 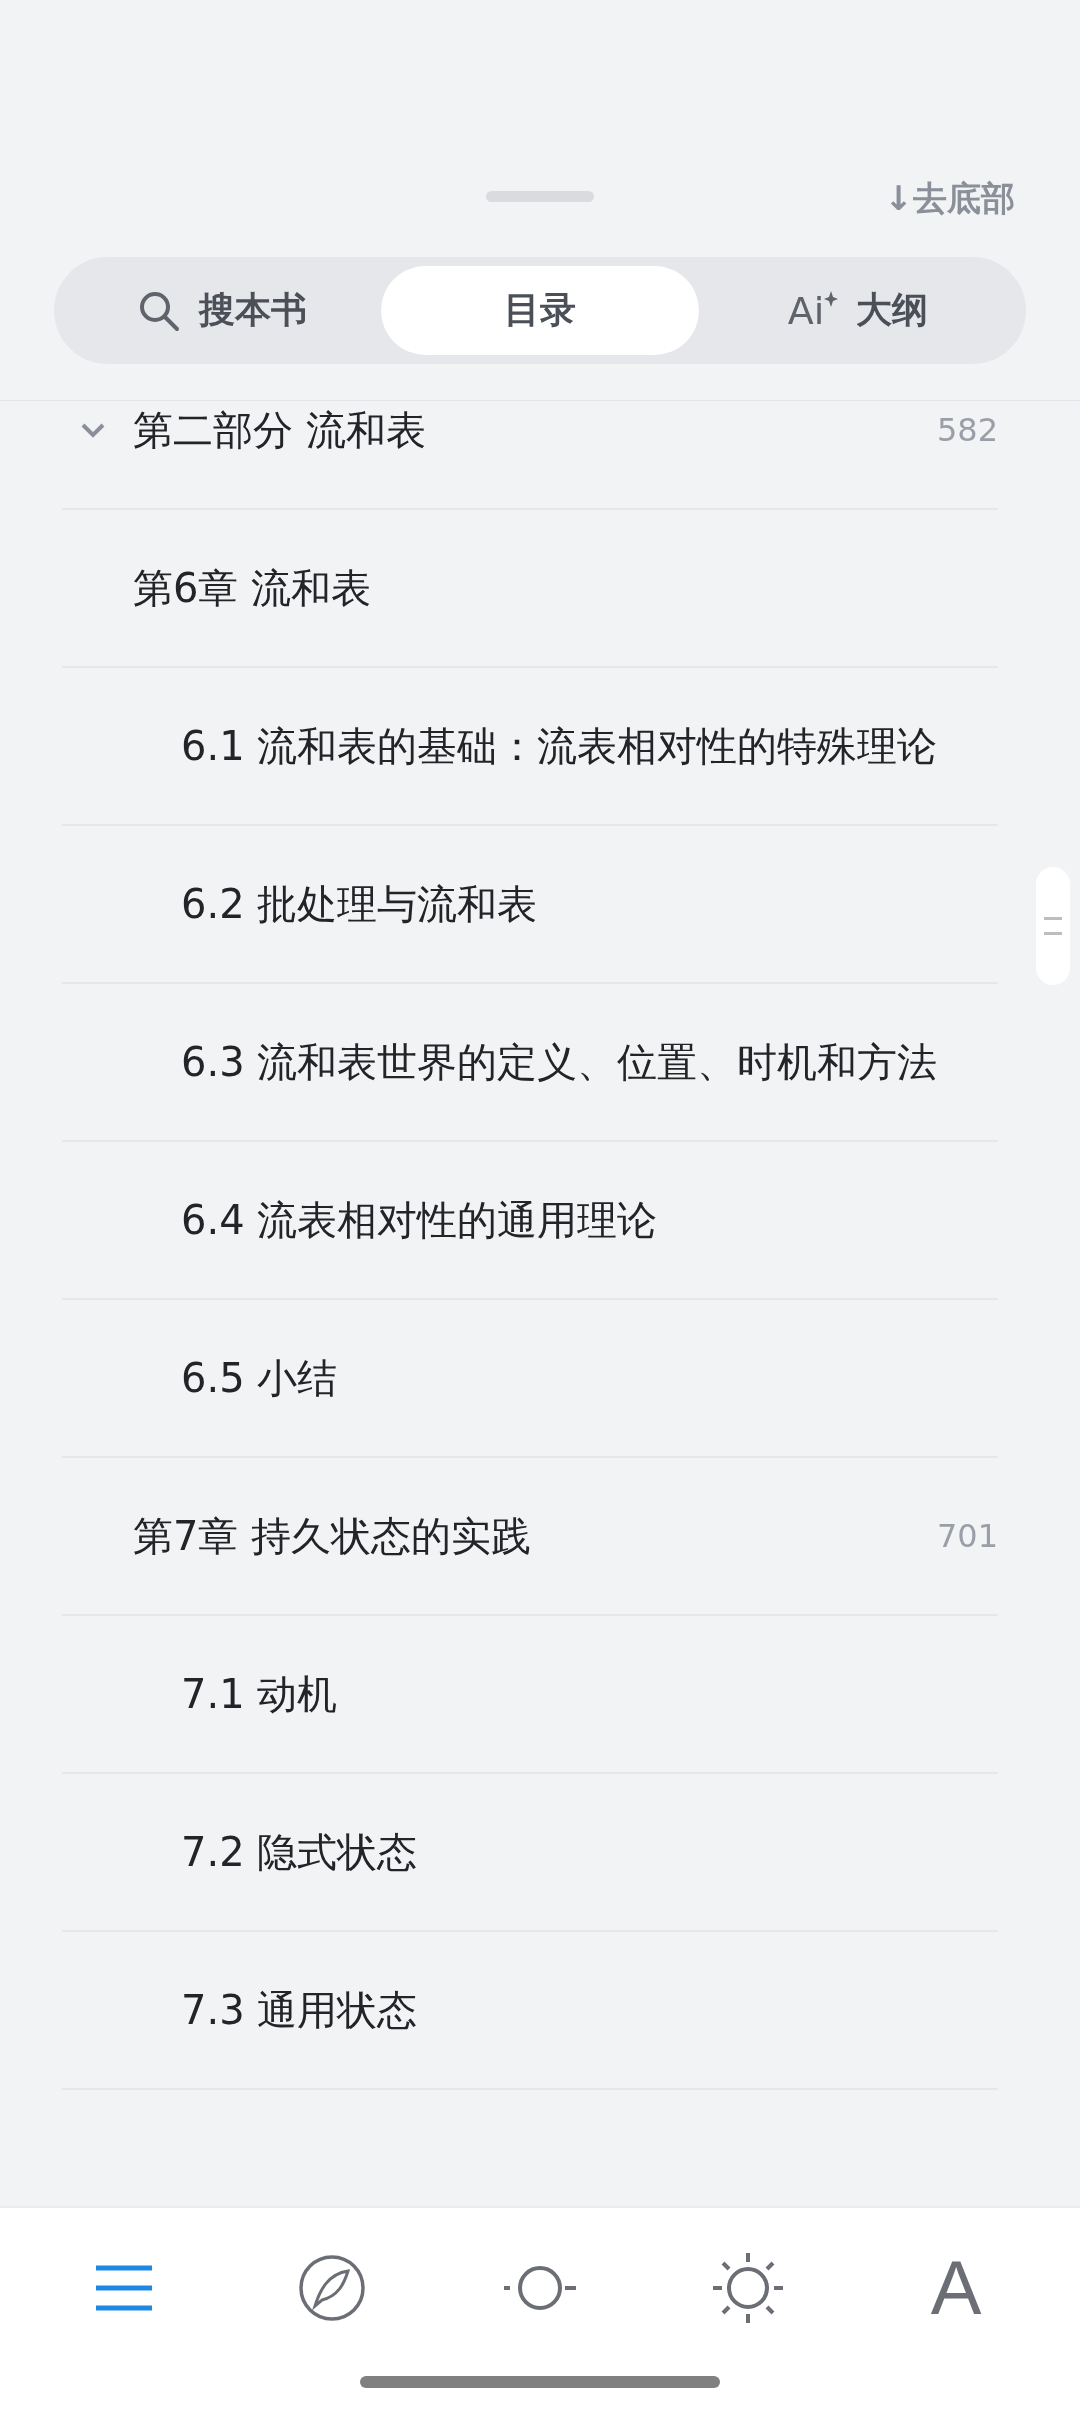 I want to click on ai-icon-text: Ai, so click(x=806, y=310).